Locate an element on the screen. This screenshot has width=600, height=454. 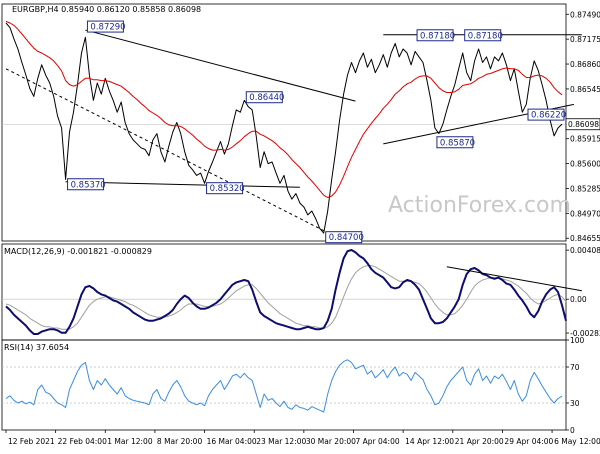
rsi-series is located at coordinates (284, 386).